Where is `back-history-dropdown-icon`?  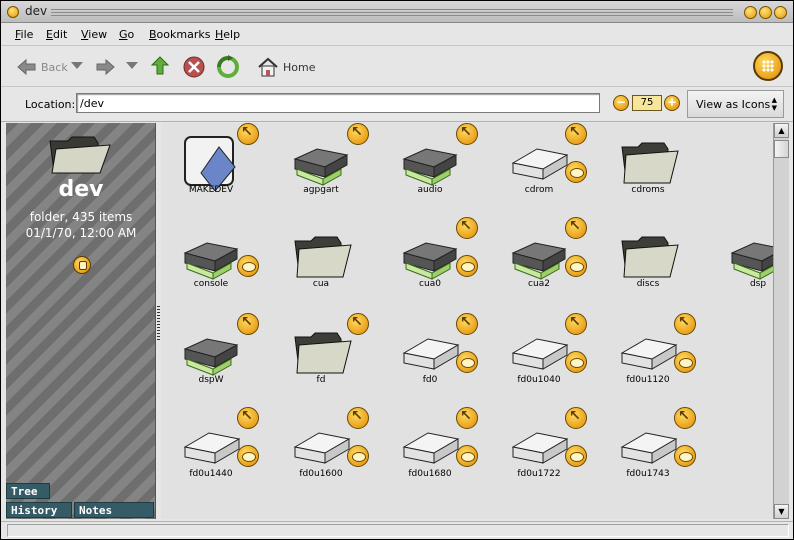 back-history-dropdown-icon is located at coordinates (77, 74).